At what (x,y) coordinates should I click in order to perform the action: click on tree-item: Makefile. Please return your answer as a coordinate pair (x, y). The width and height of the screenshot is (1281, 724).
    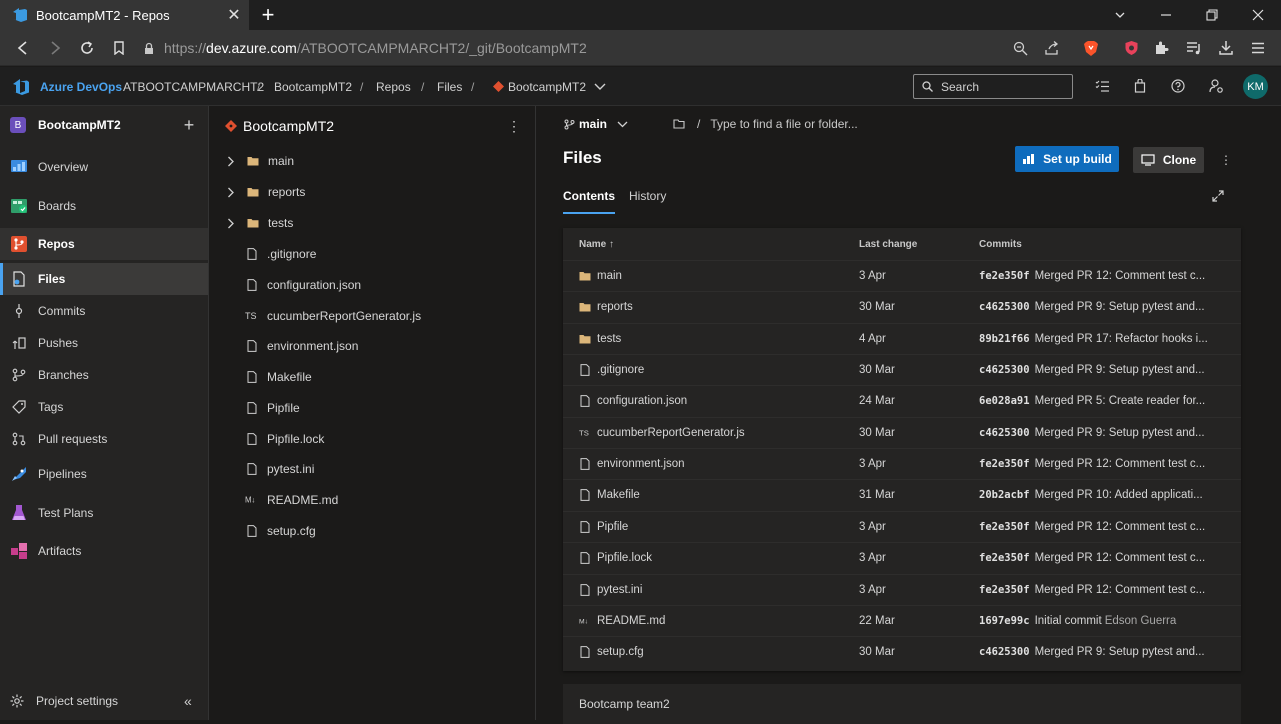
    Looking at the image, I should click on (372, 377).